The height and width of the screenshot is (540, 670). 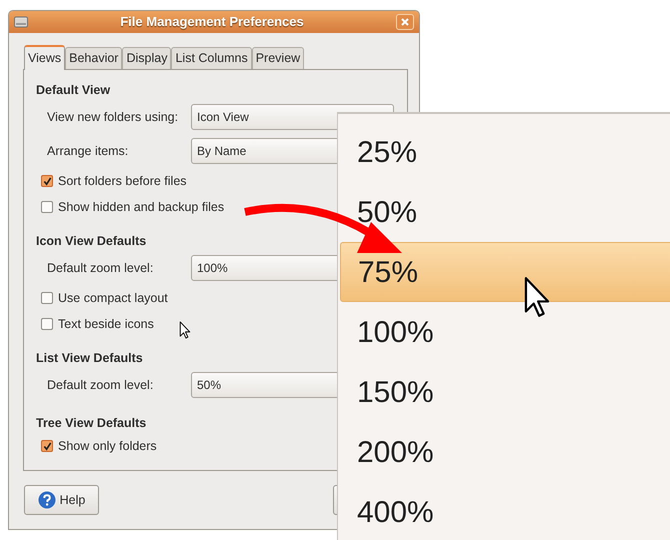 What do you see at coordinates (61, 500) in the screenshot?
I see `help-button: Help` at bounding box center [61, 500].